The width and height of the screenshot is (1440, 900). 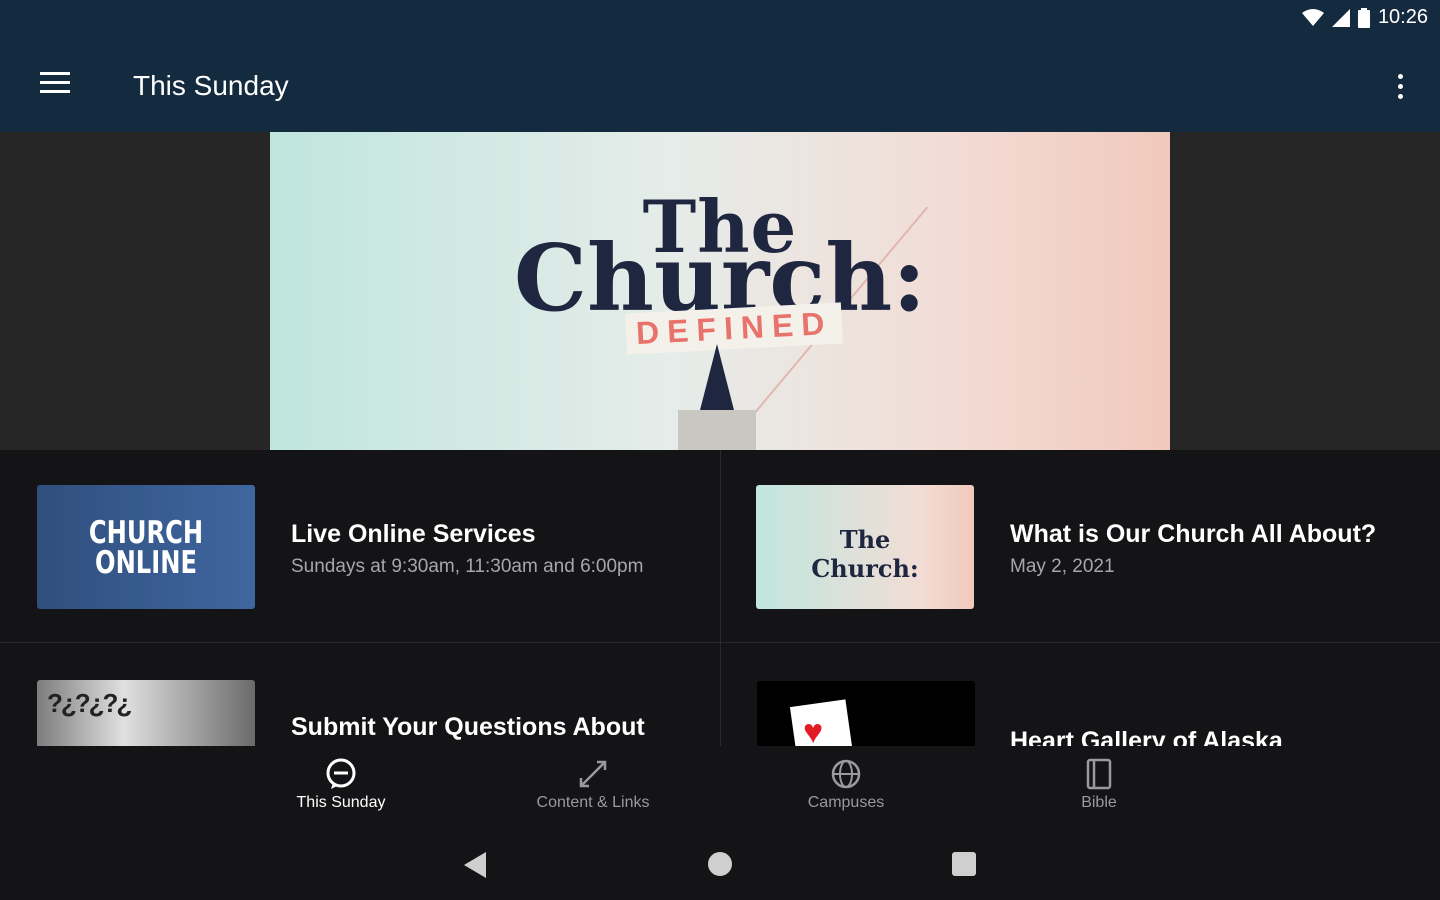 I want to click on battery-icon, so click(x=1363, y=17).